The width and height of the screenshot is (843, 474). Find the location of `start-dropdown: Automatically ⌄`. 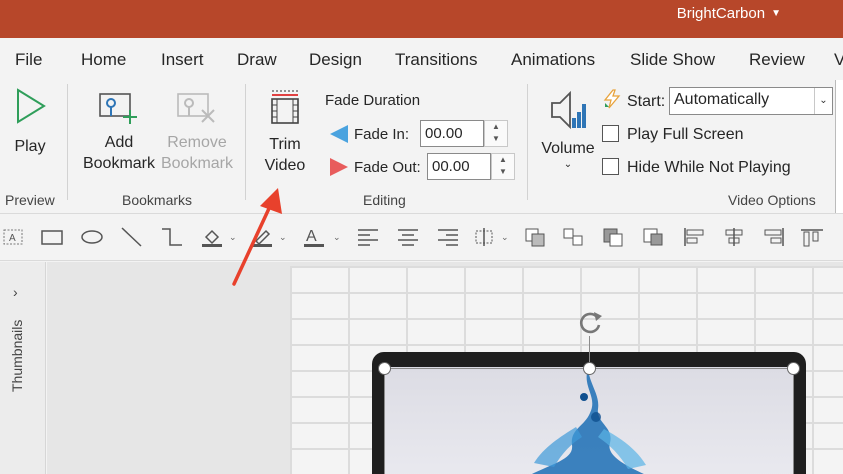

start-dropdown: Automatically ⌄ is located at coordinates (751, 101).